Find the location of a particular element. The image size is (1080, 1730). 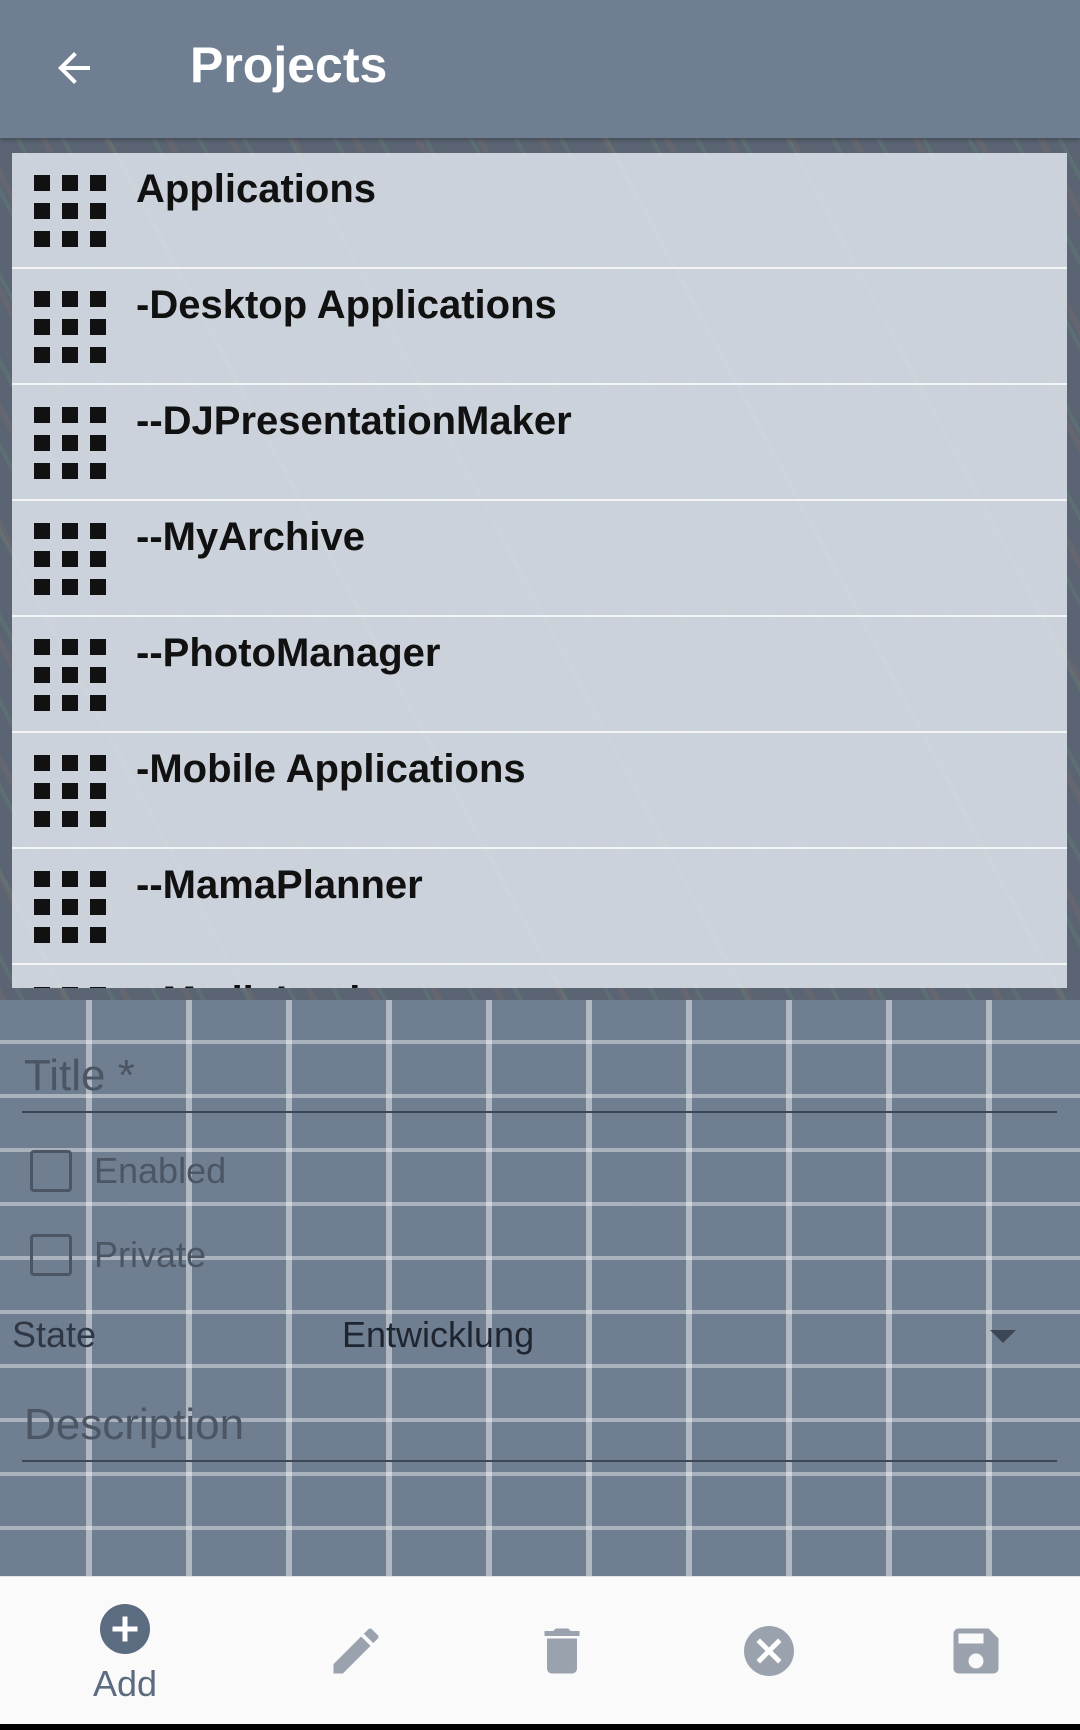

delete-icon is located at coordinates (562, 1651).